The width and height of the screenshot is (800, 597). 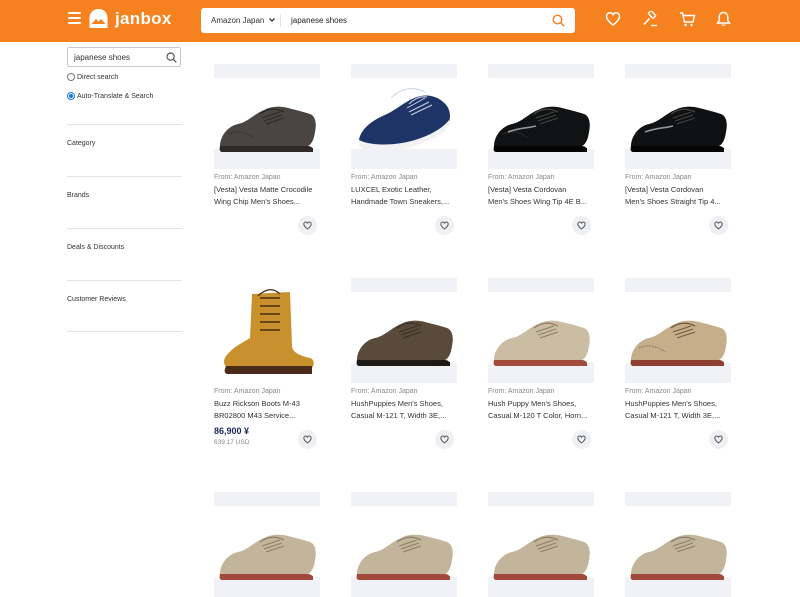 What do you see at coordinates (237, 20) in the screenshot?
I see `store-select: Amazon Japan` at bounding box center [237, 20].